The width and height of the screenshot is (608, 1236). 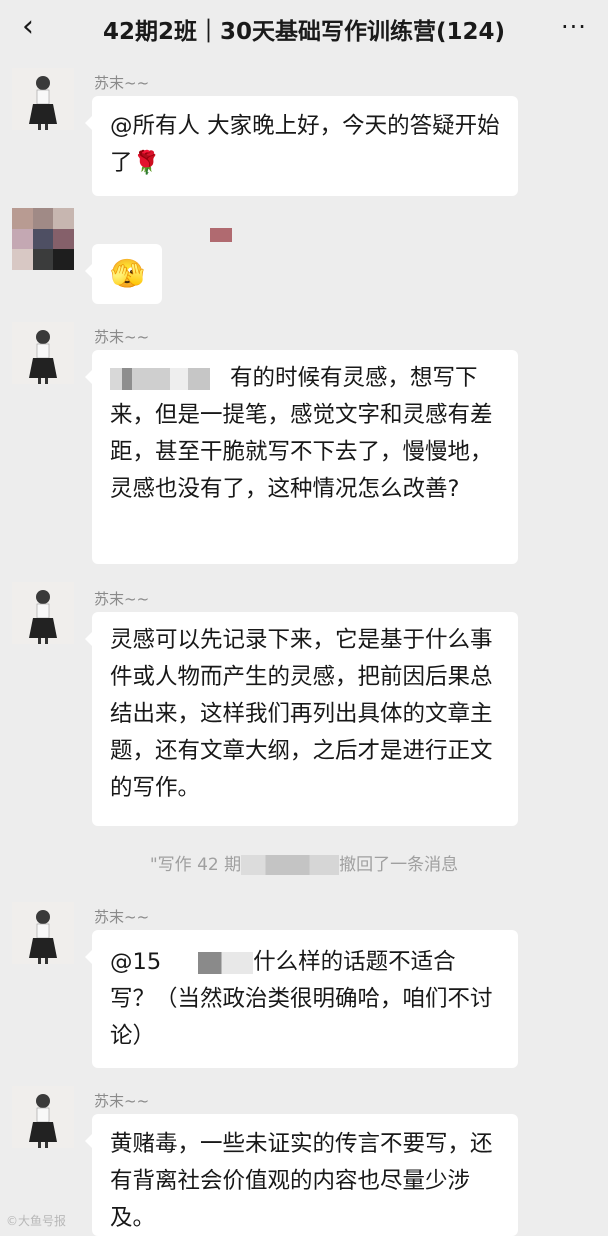 What do you see at coordinates (221, 235) in the screenshot?
I see `blurred-nickname` at bounding box center [221, 235].